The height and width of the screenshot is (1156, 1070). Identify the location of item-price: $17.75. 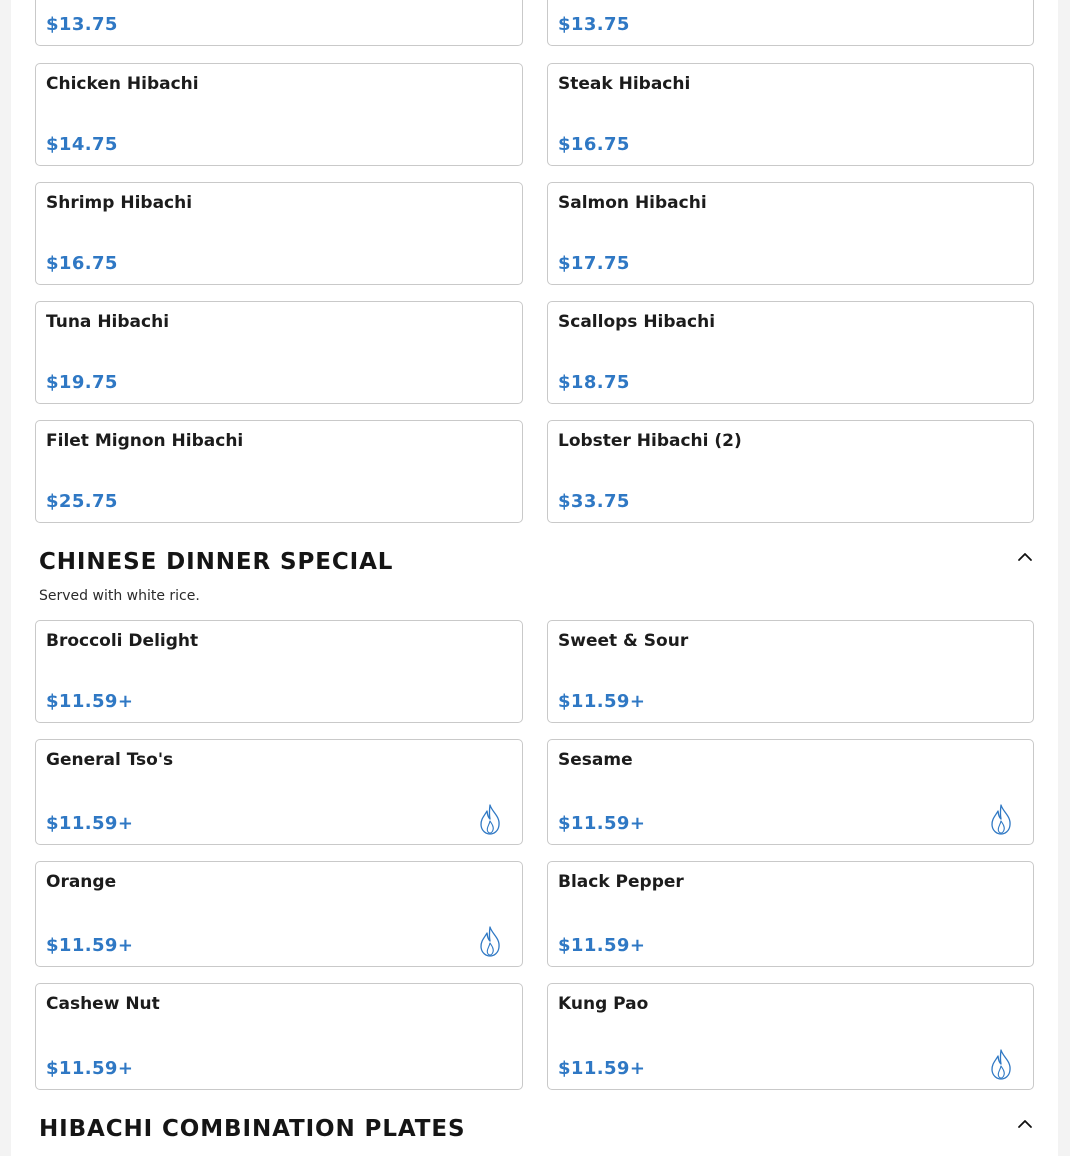
(594, 263).